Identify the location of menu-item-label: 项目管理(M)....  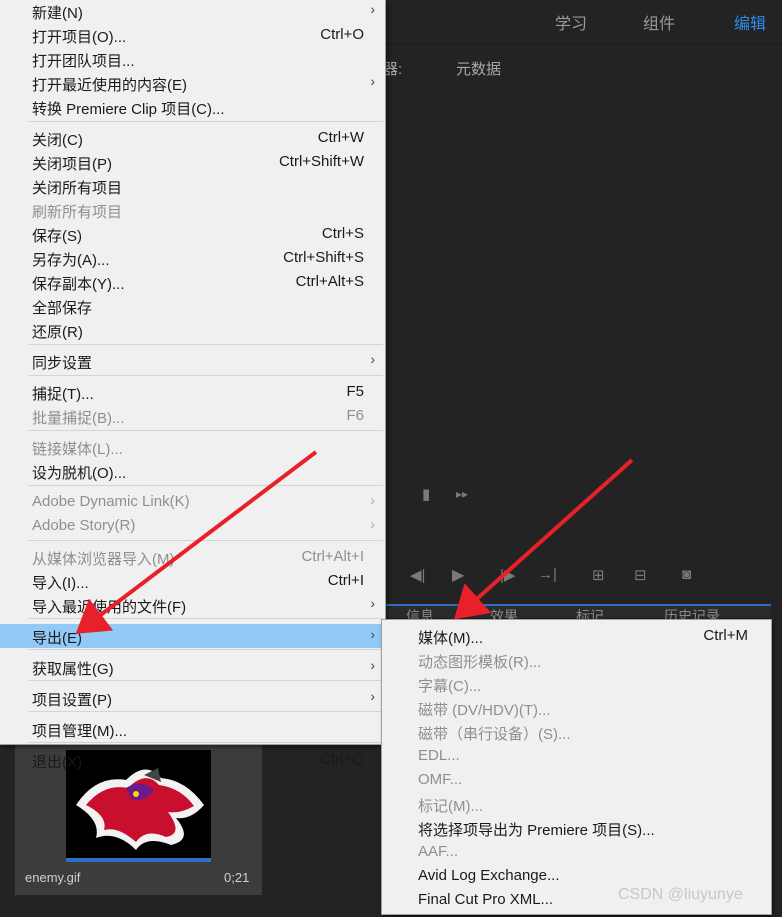
(79, 731).